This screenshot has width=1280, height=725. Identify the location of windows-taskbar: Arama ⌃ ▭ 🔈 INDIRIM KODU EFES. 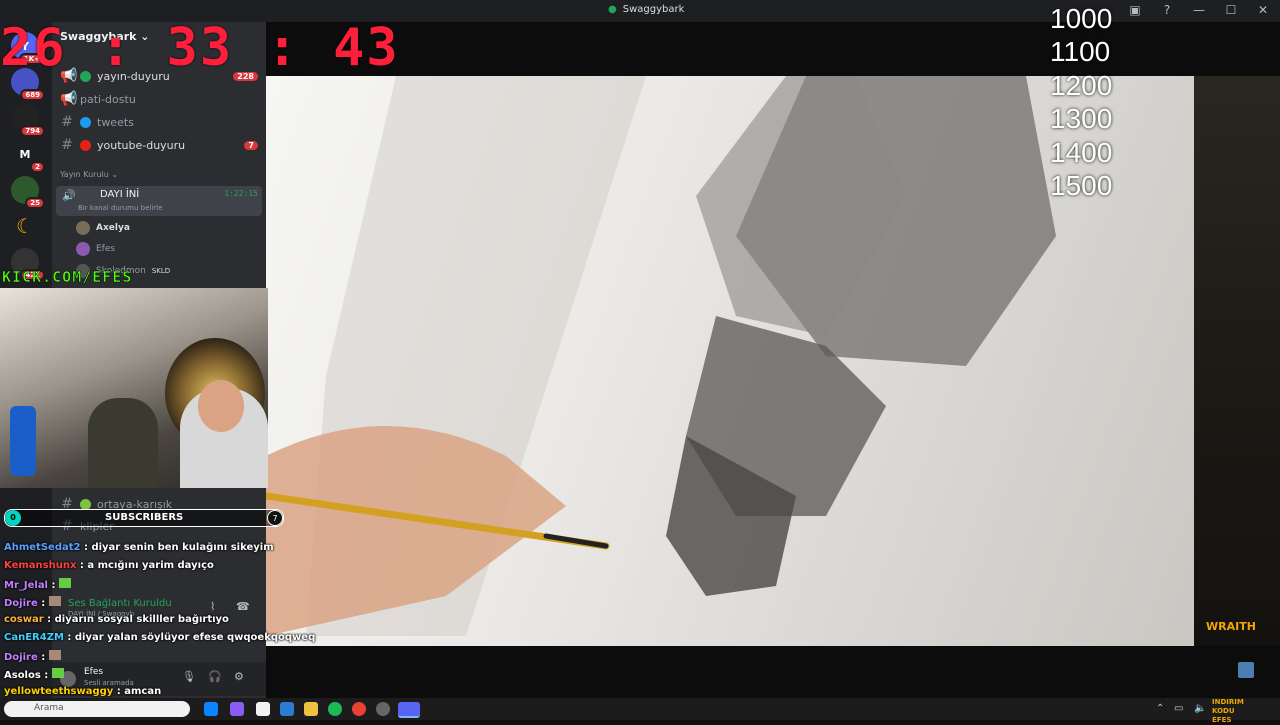
(640, 711).